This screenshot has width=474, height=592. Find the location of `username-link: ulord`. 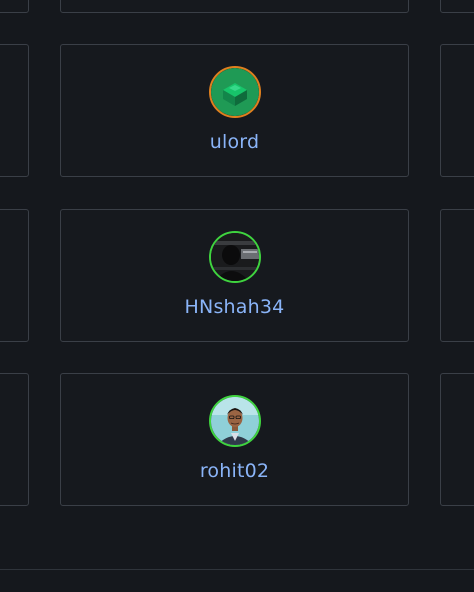

username-link: ulord is located at coordinates (234, 142).